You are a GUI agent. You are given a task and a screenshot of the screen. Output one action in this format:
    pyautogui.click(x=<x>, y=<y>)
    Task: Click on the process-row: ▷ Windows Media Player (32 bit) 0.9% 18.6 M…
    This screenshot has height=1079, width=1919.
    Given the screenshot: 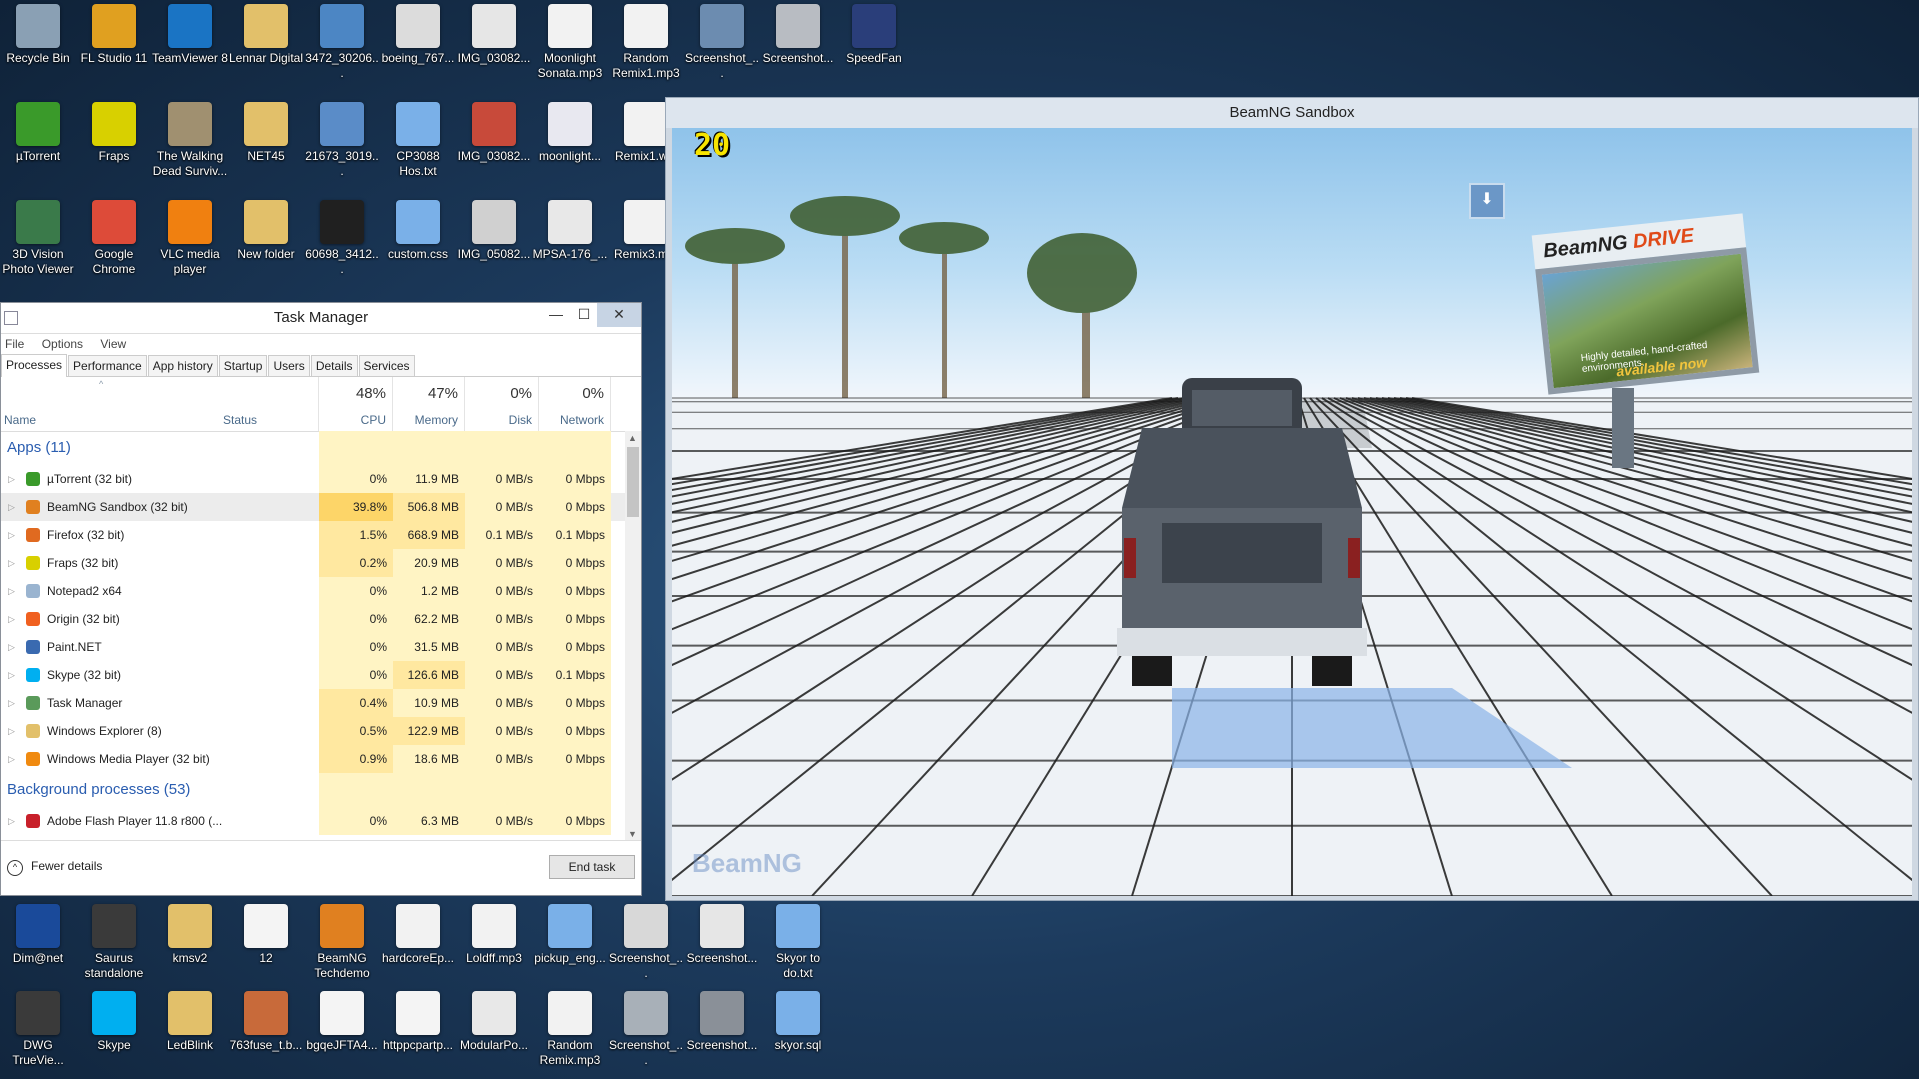 What is the action you would take?
    pyautogui.click(x=314, y=759)
    